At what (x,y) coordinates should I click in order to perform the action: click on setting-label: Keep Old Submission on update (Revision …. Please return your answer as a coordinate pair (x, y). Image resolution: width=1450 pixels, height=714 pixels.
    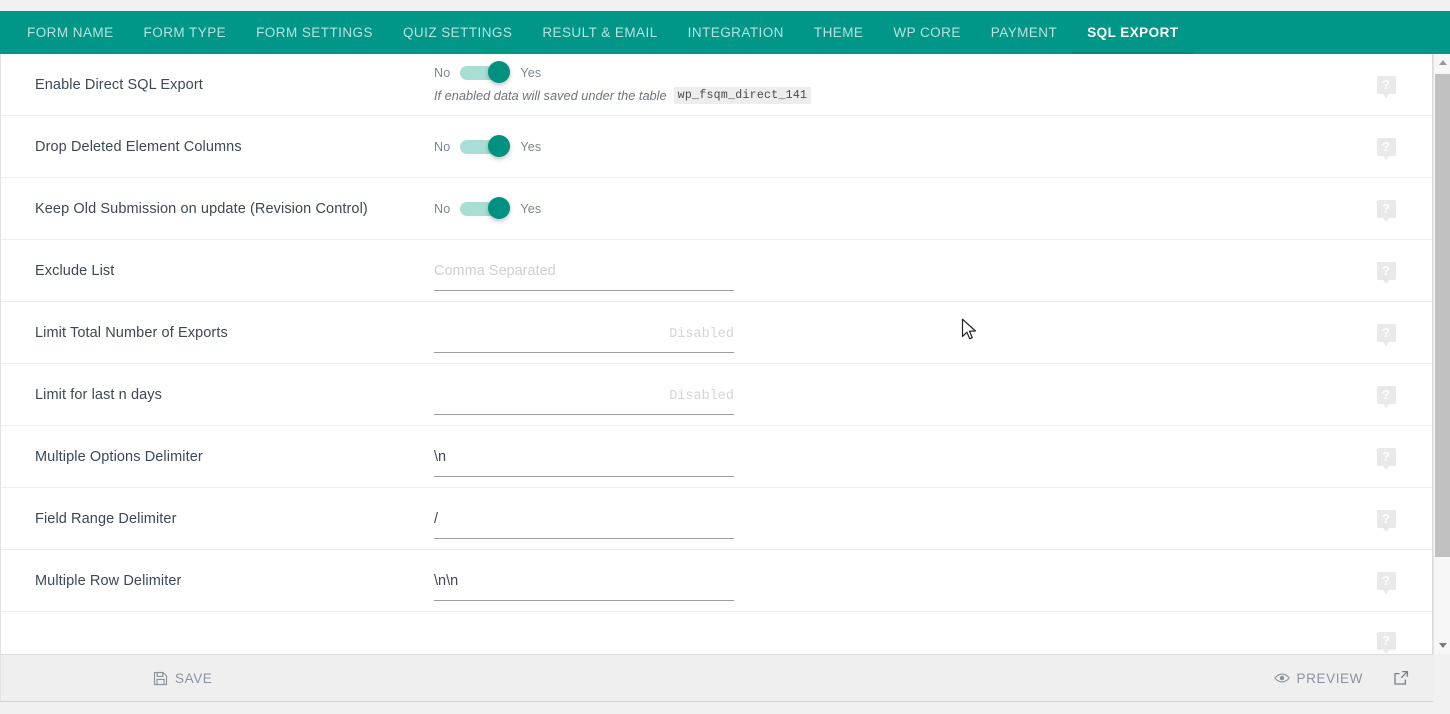
    Looking at the image, I should click on (201, 208).